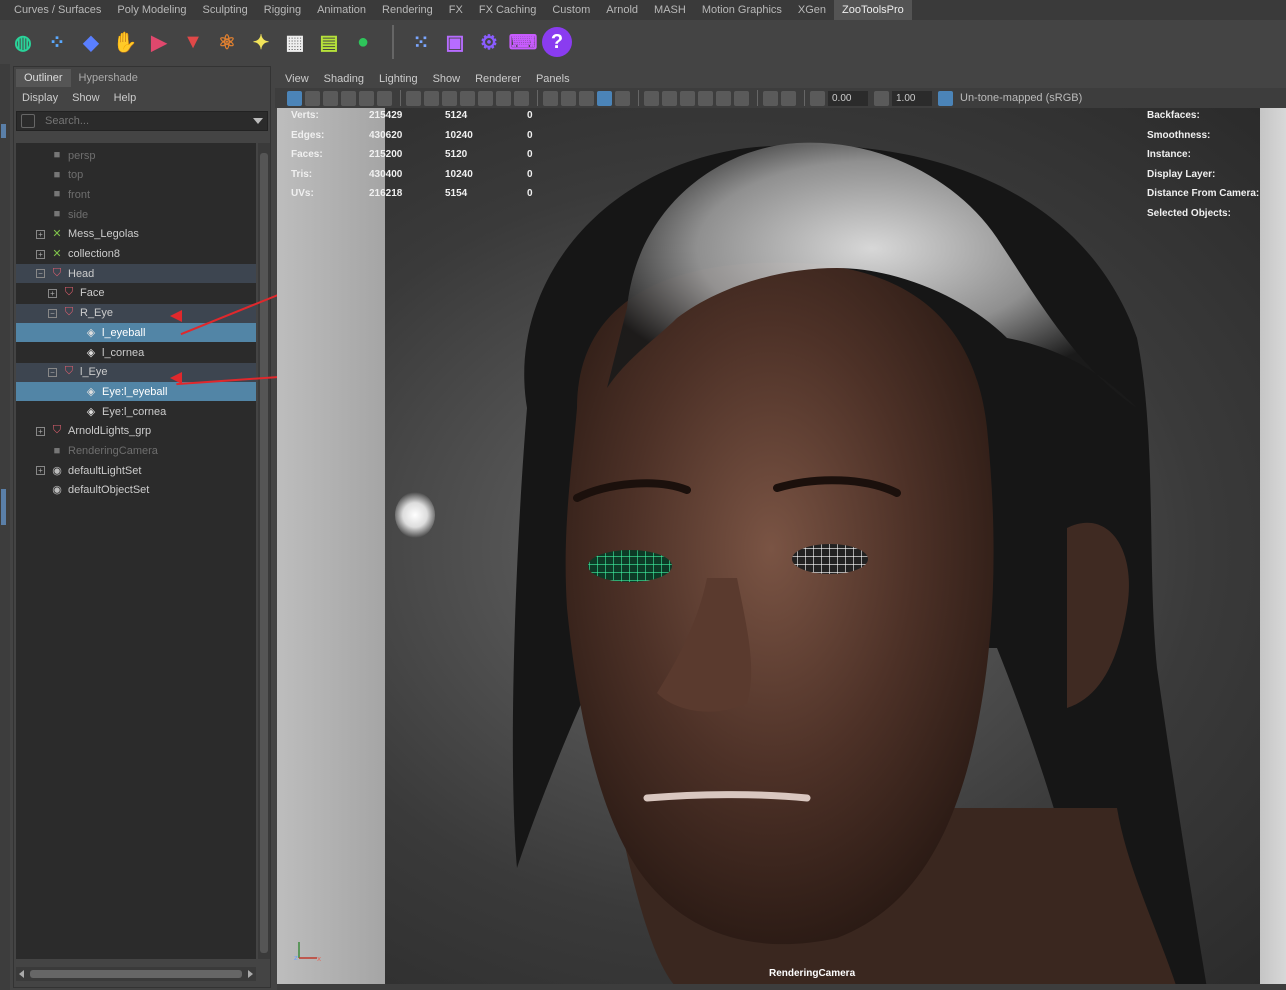 This screenshot has height=990, width=1286. I want to click on outliner-horizontal-scrollbar, so click(136, 974).